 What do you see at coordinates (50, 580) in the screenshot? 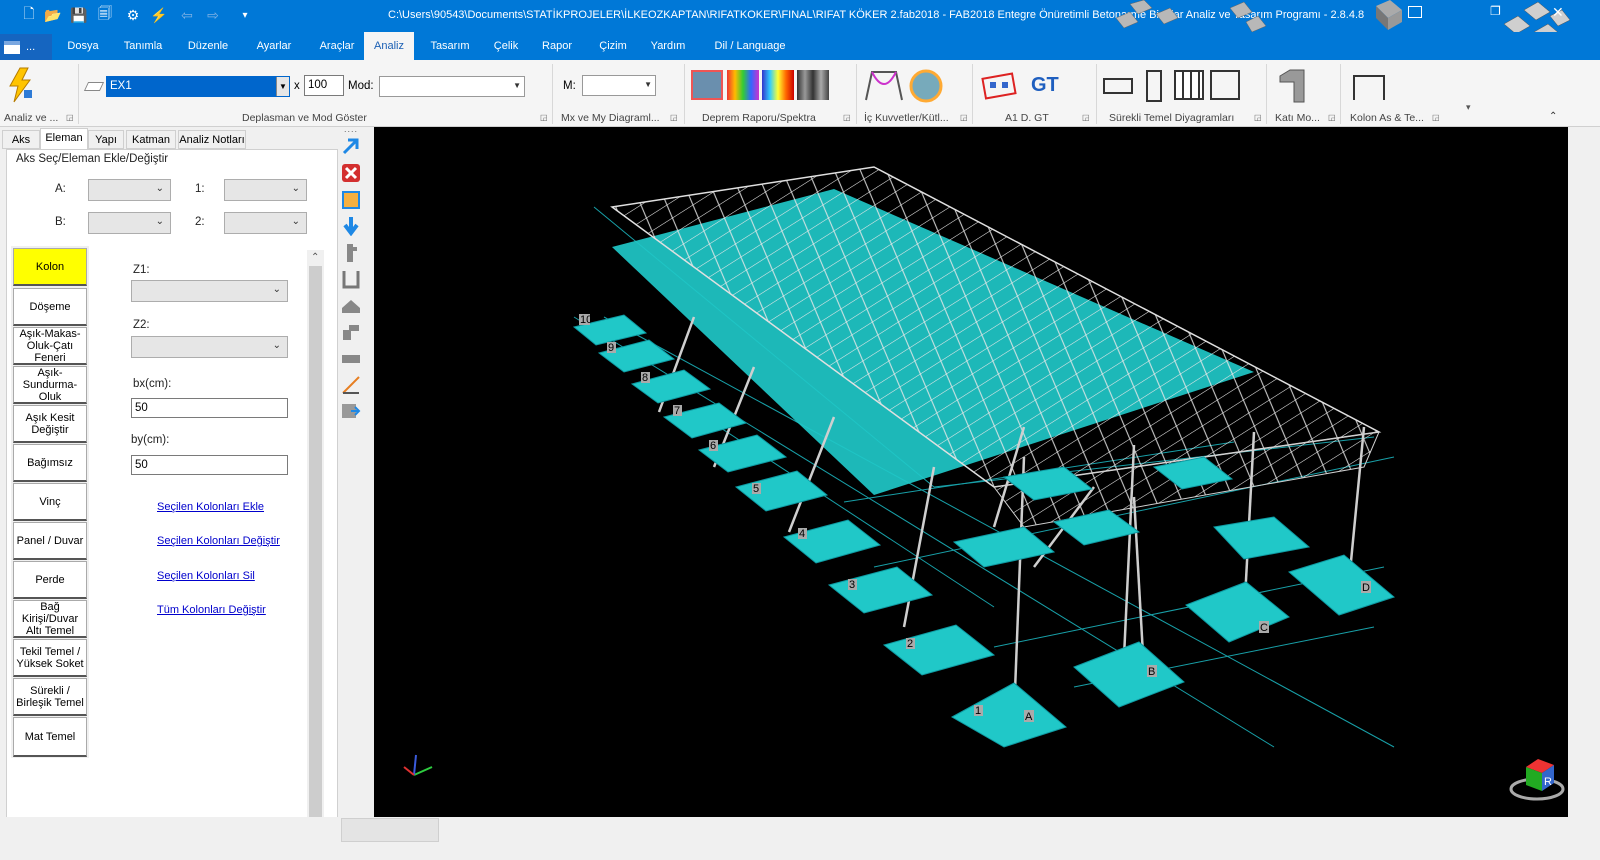
I see `element-btn-perde: Perde` at bounding box center [50, 580].